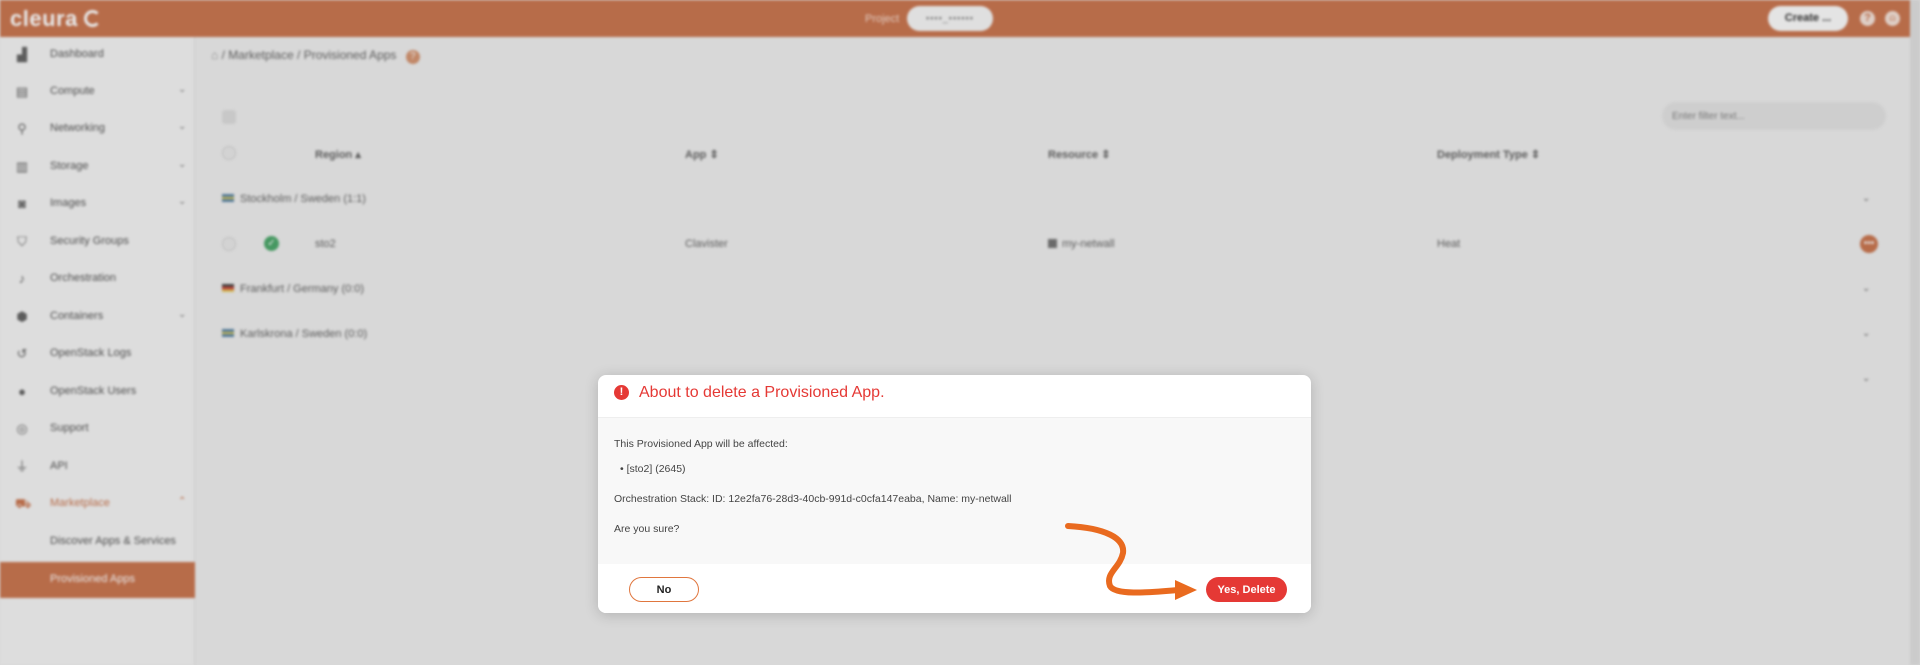  Describe the element at coordinates (647, 529) in the screenshot. I see `confirm-question: Are you sure?` at that location.